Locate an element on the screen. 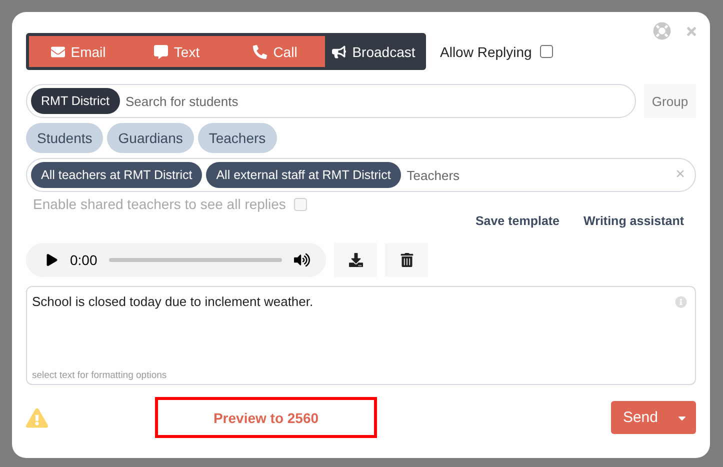  warning-icon is located at coordinates (37, 417).